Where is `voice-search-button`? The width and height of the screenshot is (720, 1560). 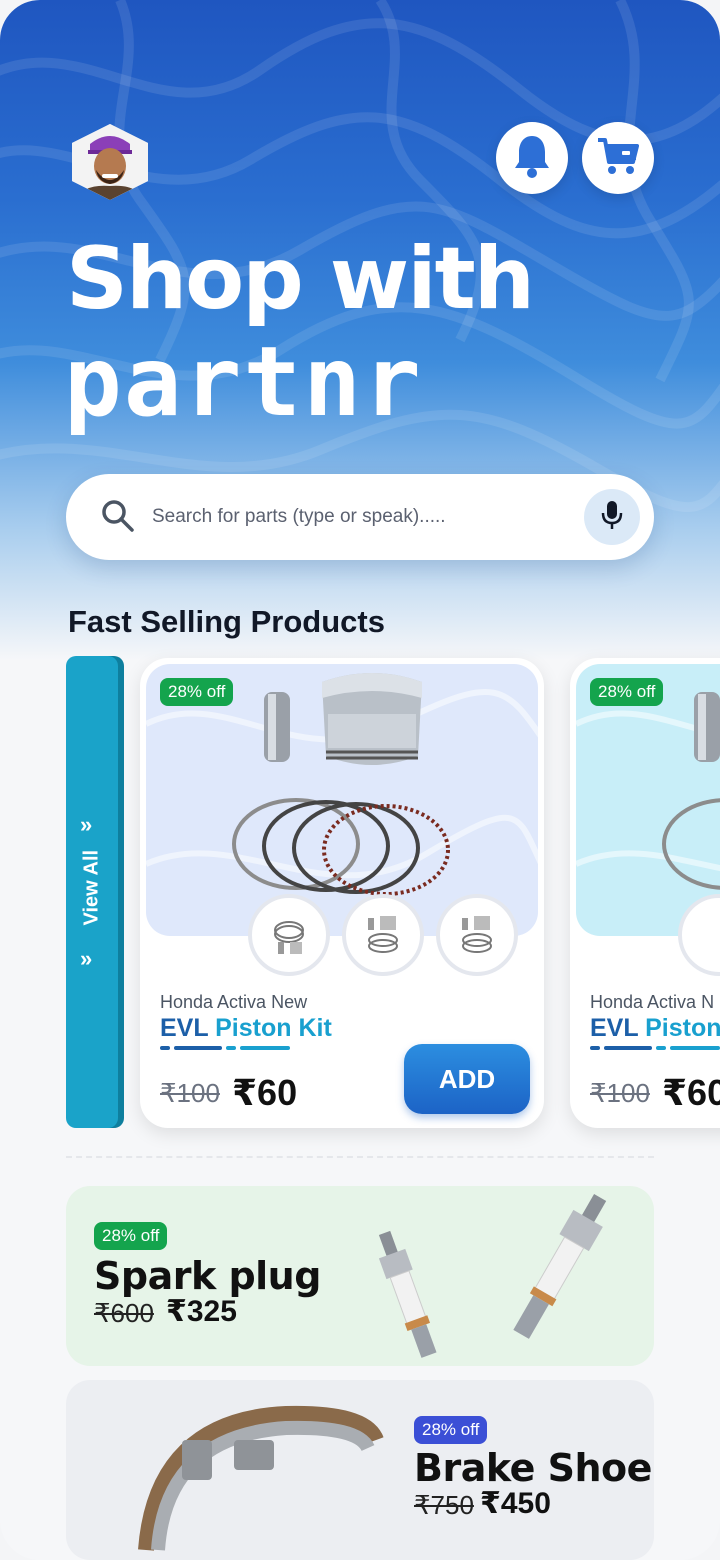
voice-search-button is located at coordinates (612, 517).